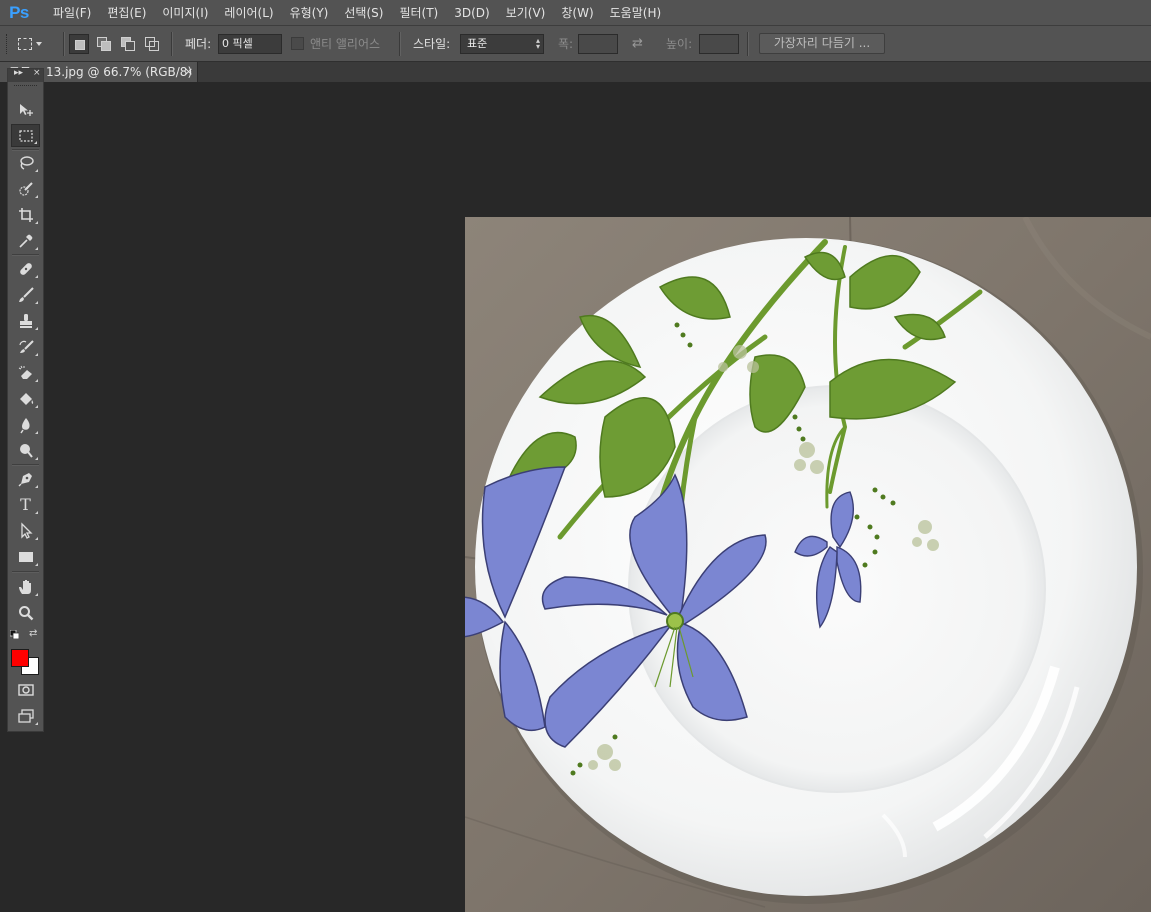 The image size is (1151, 912). What do you see at coordinates (637, 43) in the screenshot?
I see `swap-width-height-icon: ⇄` at bounding box center [637, 43].